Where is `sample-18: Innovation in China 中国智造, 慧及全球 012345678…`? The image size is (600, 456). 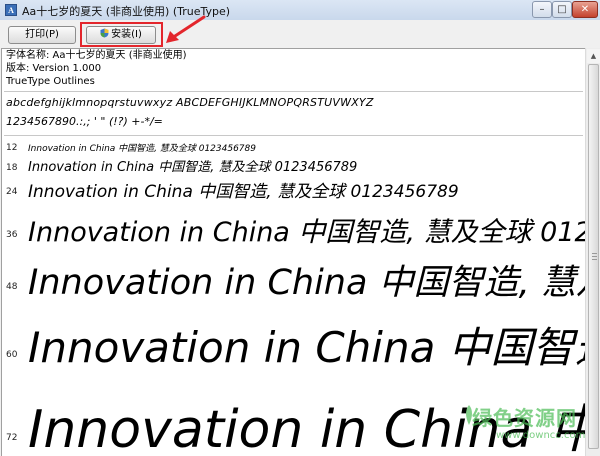 sample-18: Innovation in China 中国智造, 慧及全球 012345678… is located at coordinates (193, 167).